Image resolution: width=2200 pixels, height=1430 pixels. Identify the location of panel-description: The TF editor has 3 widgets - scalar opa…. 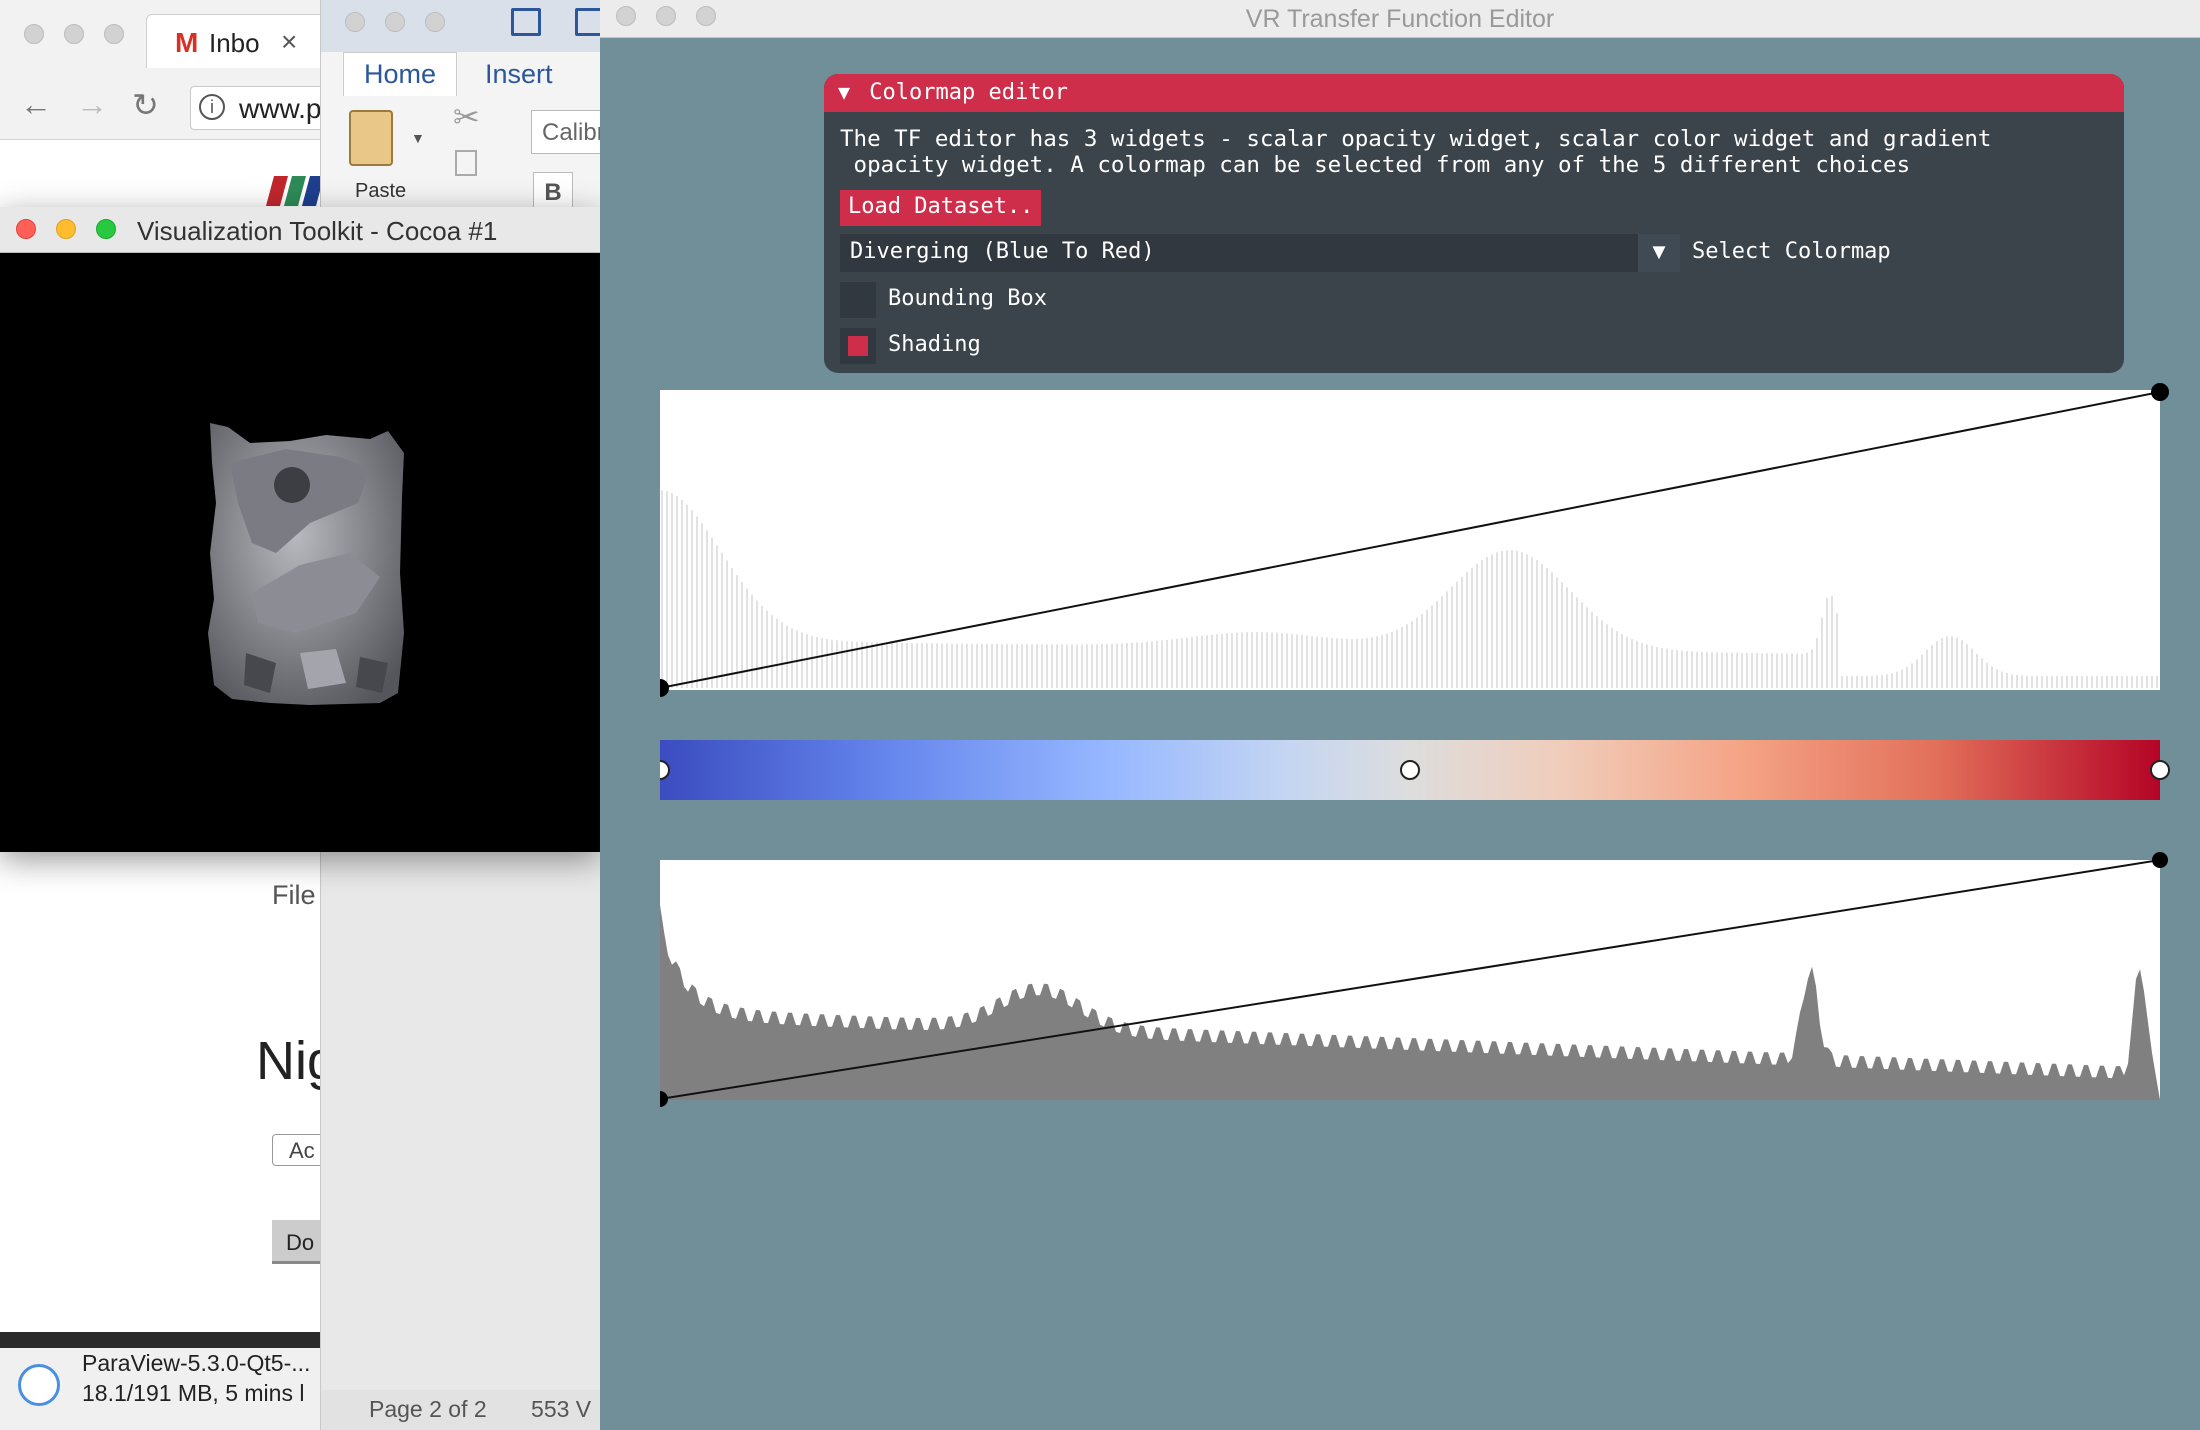
(1416, 152).